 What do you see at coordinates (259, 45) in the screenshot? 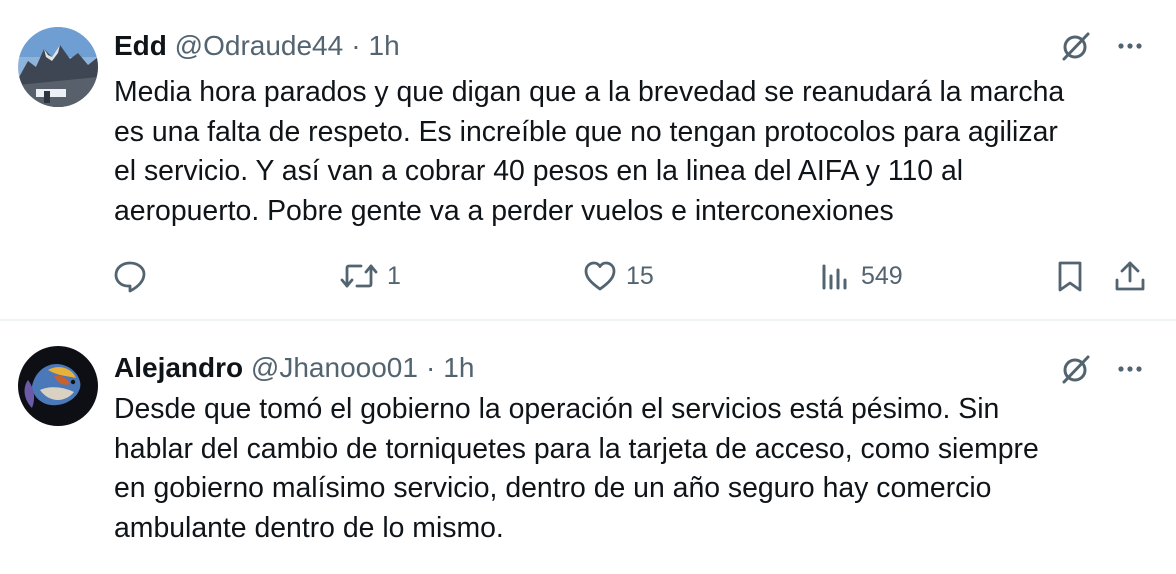
I see `user-handle: @Odraude44` at bounding box center [259, 45].